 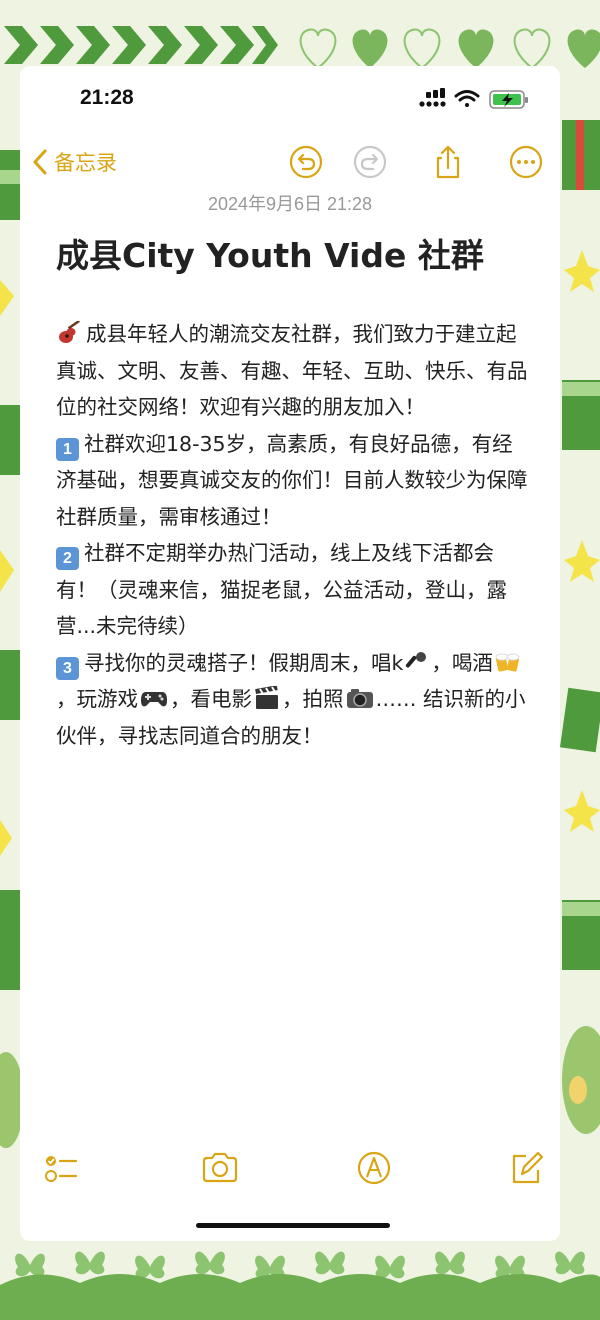 I want to click on clapperboard-icon, so click(x=266, y=697).